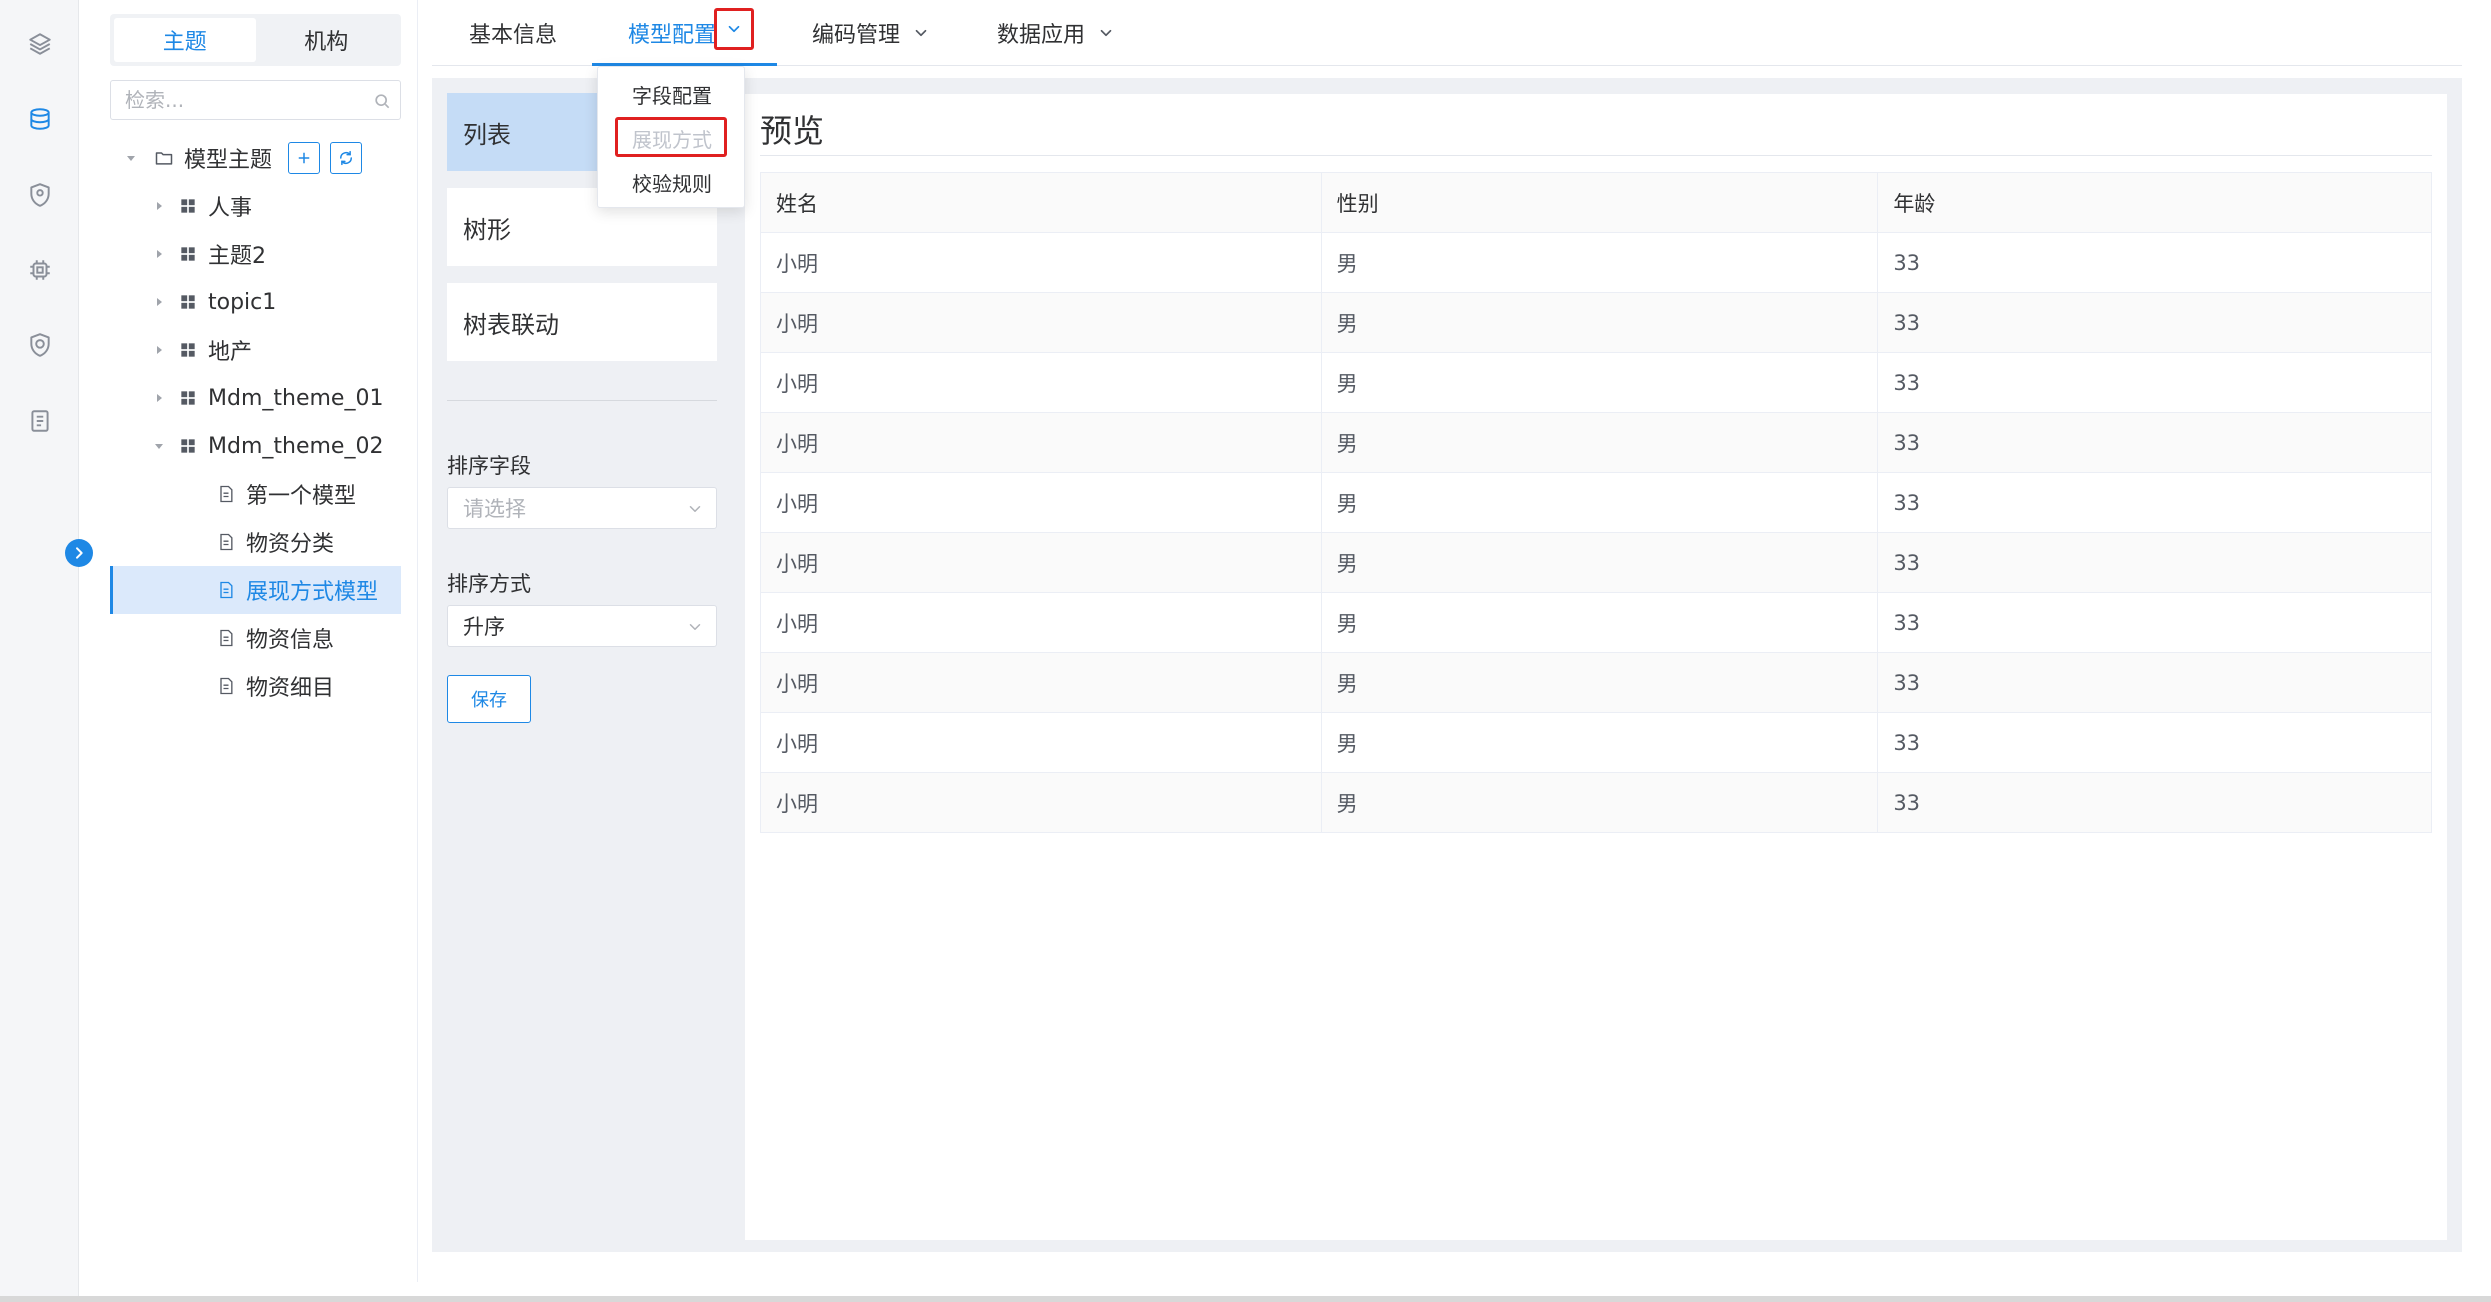  What do you see at coordinates (1599, 202) in the screenshot?
I see `column-header: 性别` at bounding box center [1599, 202].